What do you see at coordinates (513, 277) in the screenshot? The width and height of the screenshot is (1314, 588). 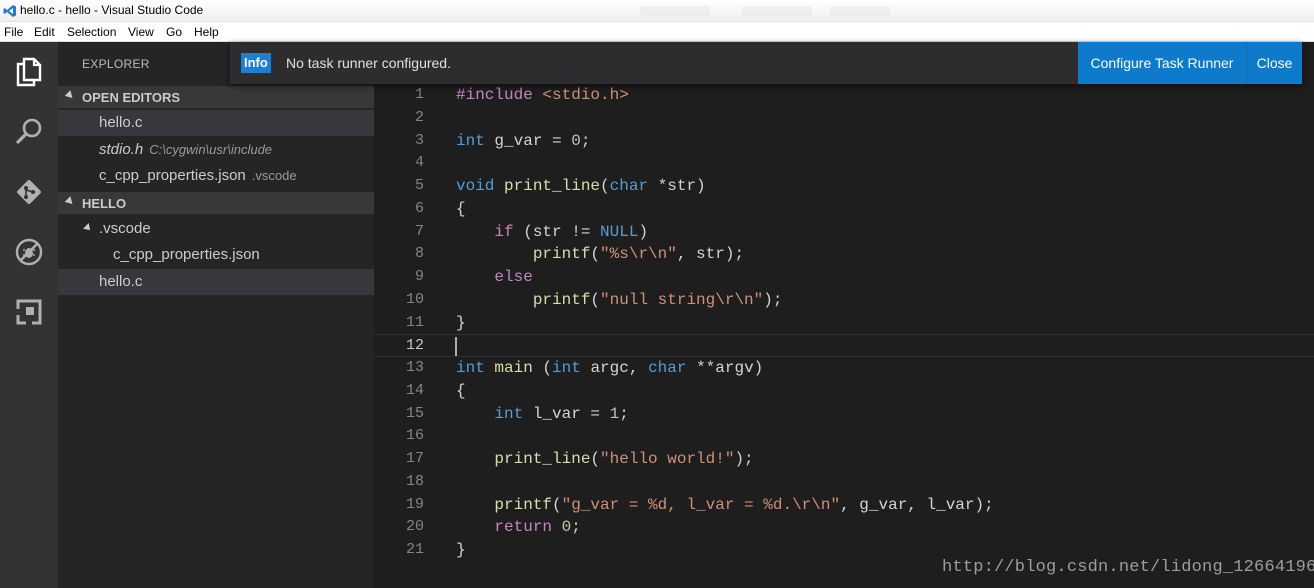 I see `line-code: else` at bounding box center [513, 277].